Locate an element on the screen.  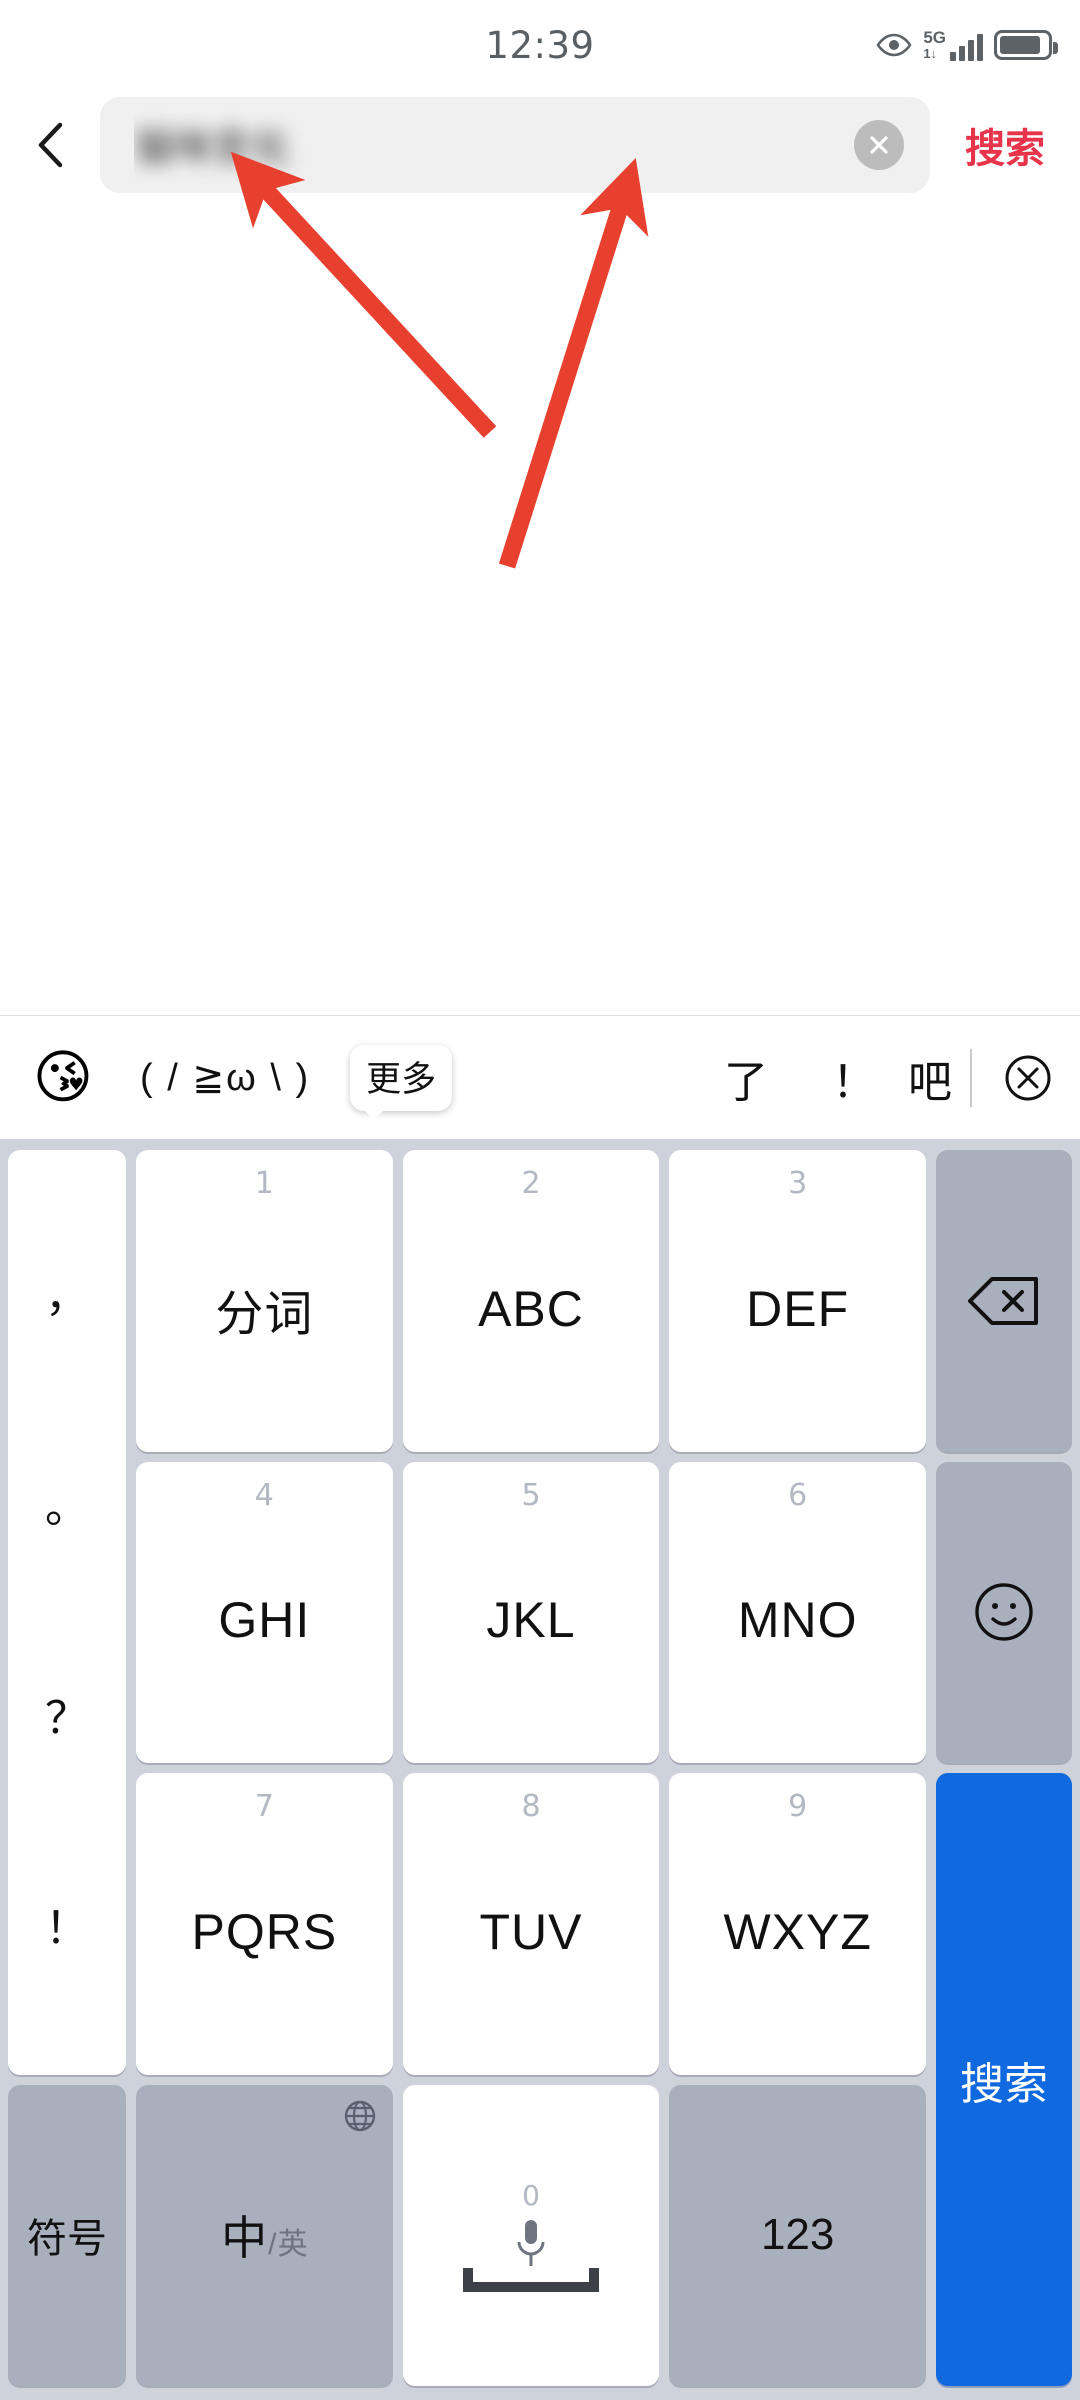
key-9-wxyz: 9 WXYZ is located at coordinates (797, 1924).